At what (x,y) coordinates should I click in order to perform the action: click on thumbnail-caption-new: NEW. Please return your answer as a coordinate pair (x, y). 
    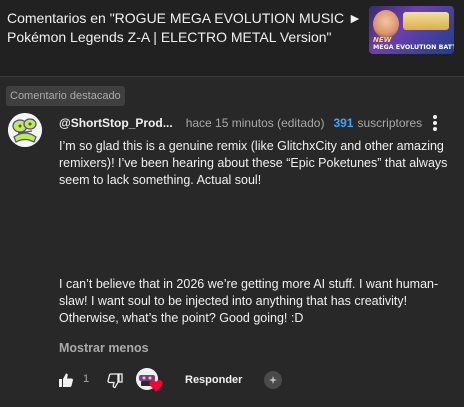
    Looking at the image, I should click on (382, 40).